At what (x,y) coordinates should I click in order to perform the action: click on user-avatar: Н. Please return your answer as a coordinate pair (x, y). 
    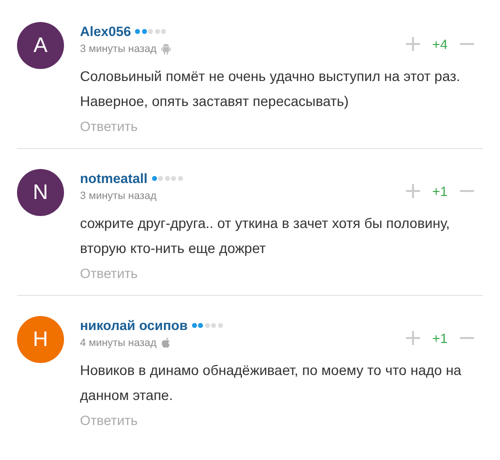
    Looking at the image, I should click on (40, 339).